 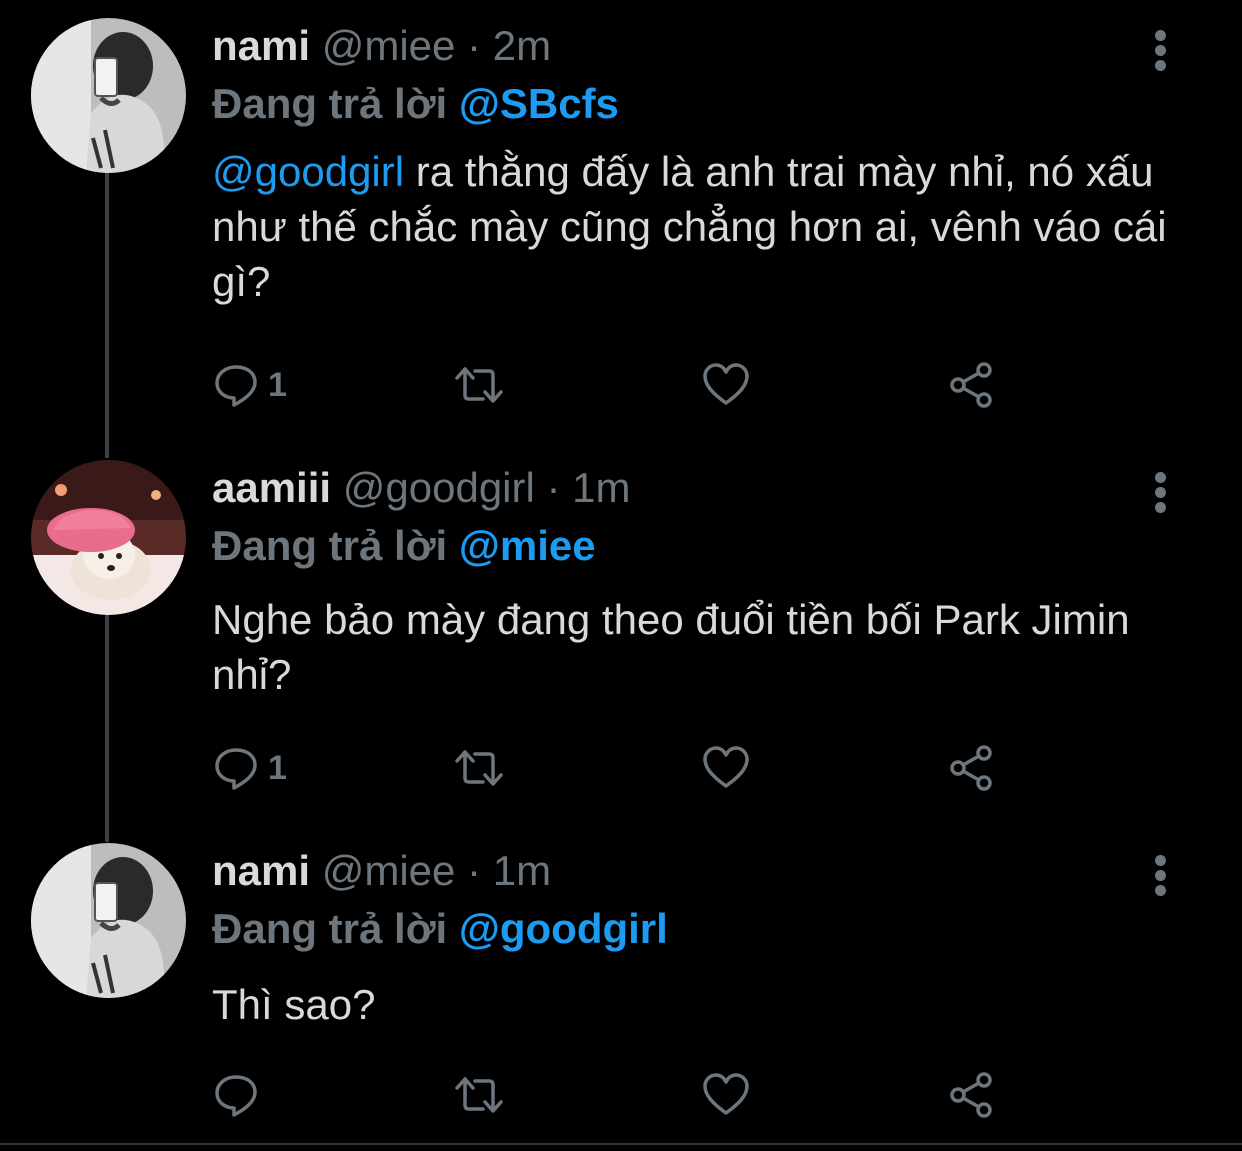 I want to click on tweet-header: nami @miee · 1m, so click(x=381, y=871).